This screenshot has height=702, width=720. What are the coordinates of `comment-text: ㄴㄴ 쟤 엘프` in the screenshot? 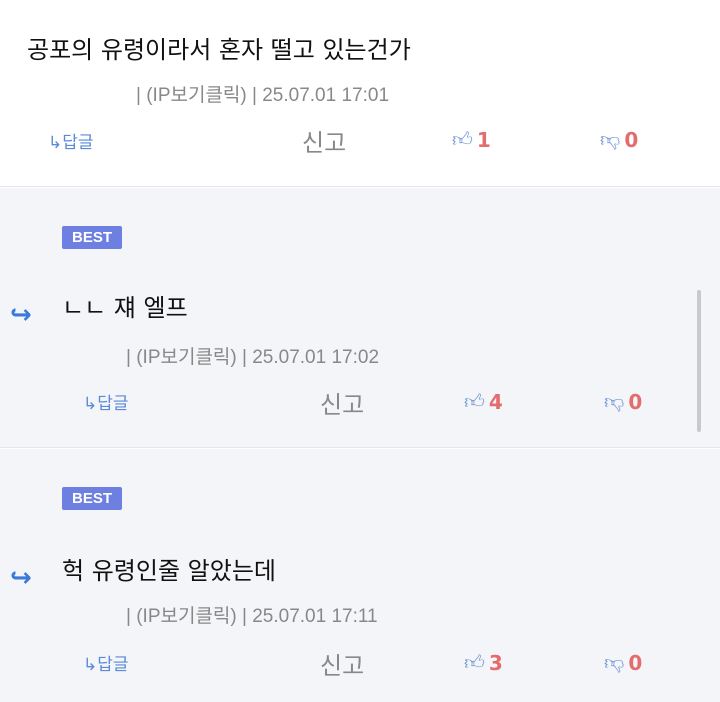 It's located at (125, 308).